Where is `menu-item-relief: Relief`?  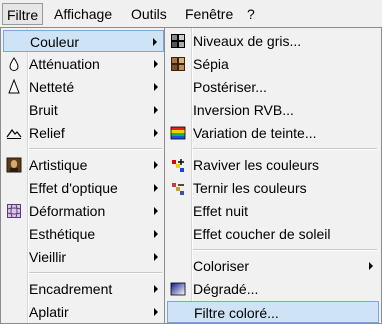
menu-item-relief: Relief is located at coordinates (83, 133).